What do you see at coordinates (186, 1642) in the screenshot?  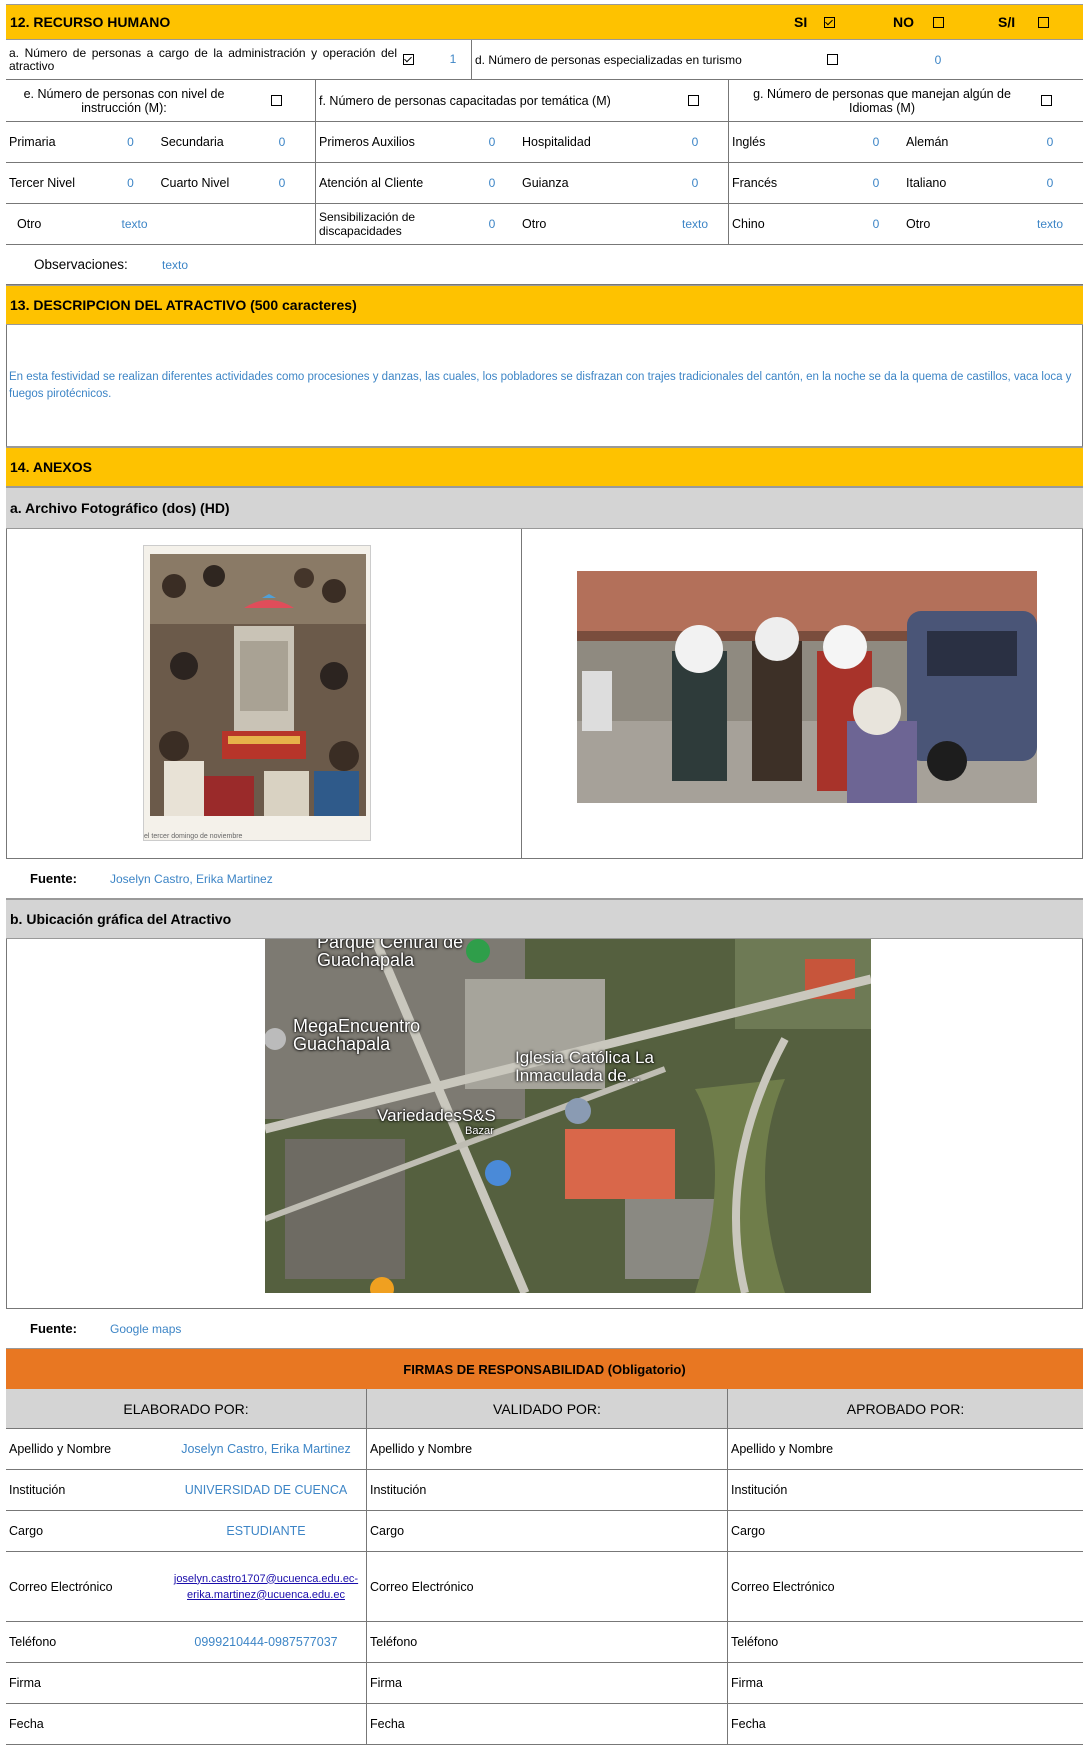 I see `firma-elaborado-cell: Teléfono 0999210444-0987577037` at bounding box center [186, 1642].